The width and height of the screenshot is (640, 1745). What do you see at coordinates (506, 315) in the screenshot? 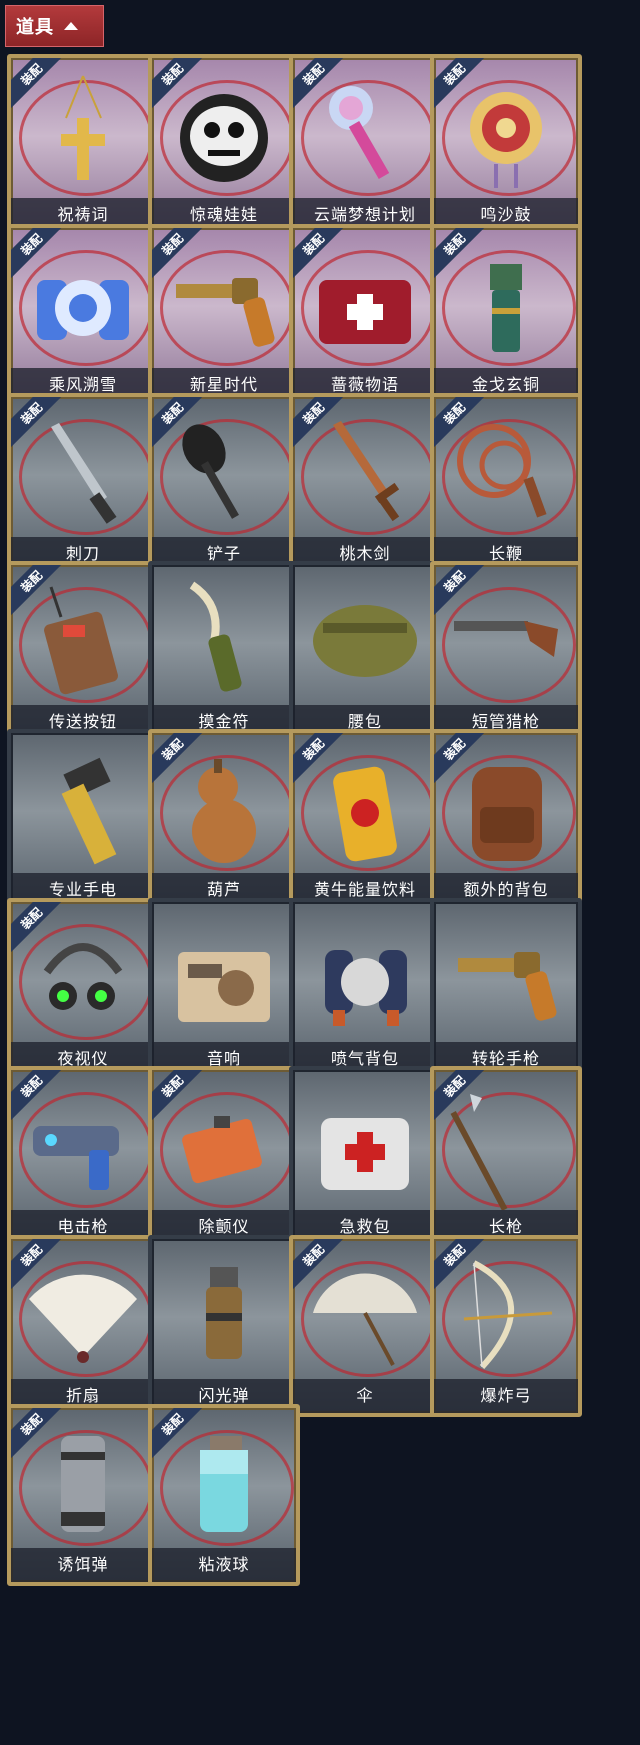
I see `item-card: 装配 金戈玄铜` at bounding box center [506, 315].